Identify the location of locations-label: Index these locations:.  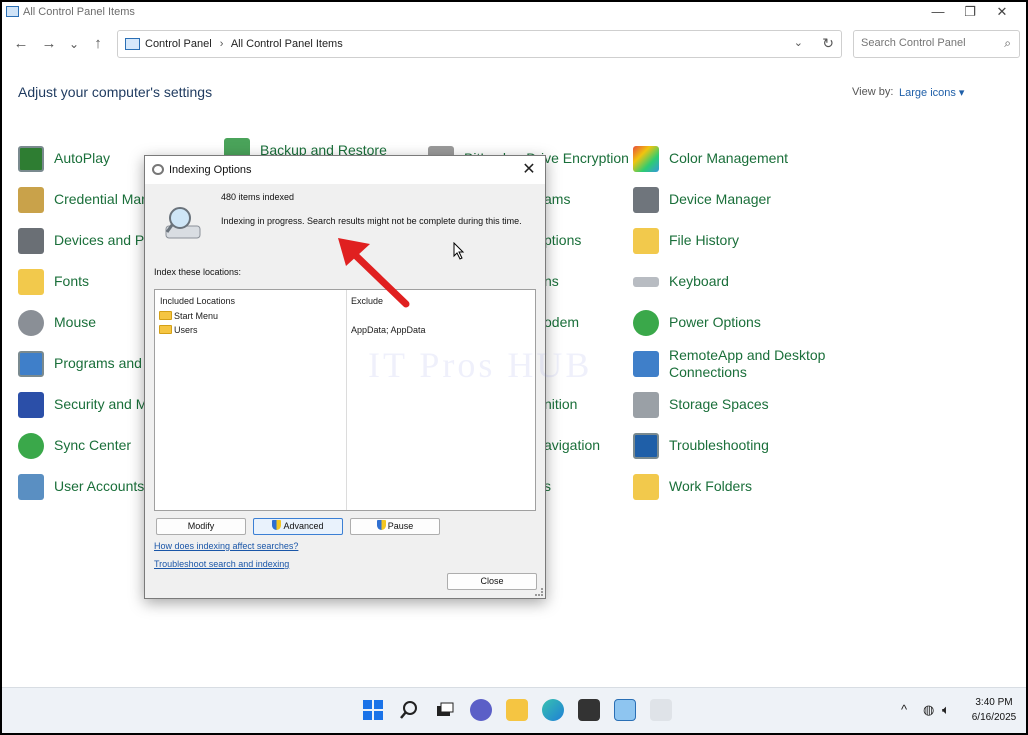
(198, 272).